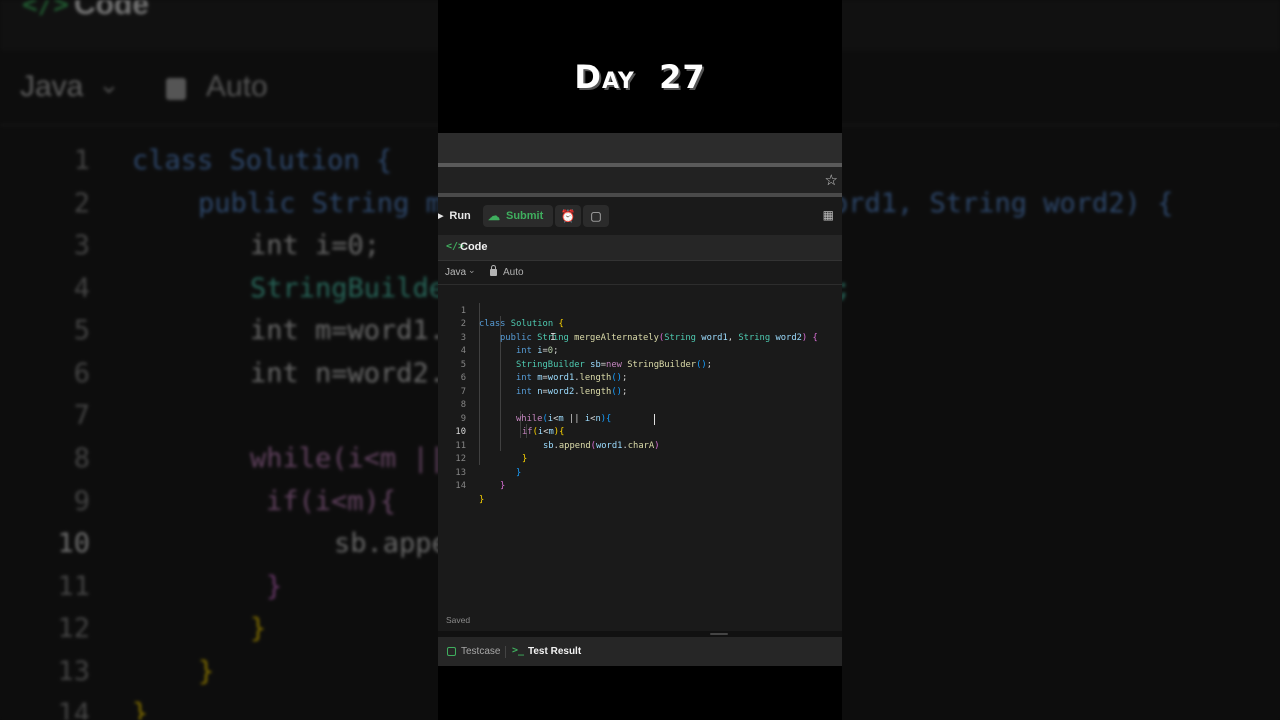  I want to click on checkbox-icon, so click(451, 651).